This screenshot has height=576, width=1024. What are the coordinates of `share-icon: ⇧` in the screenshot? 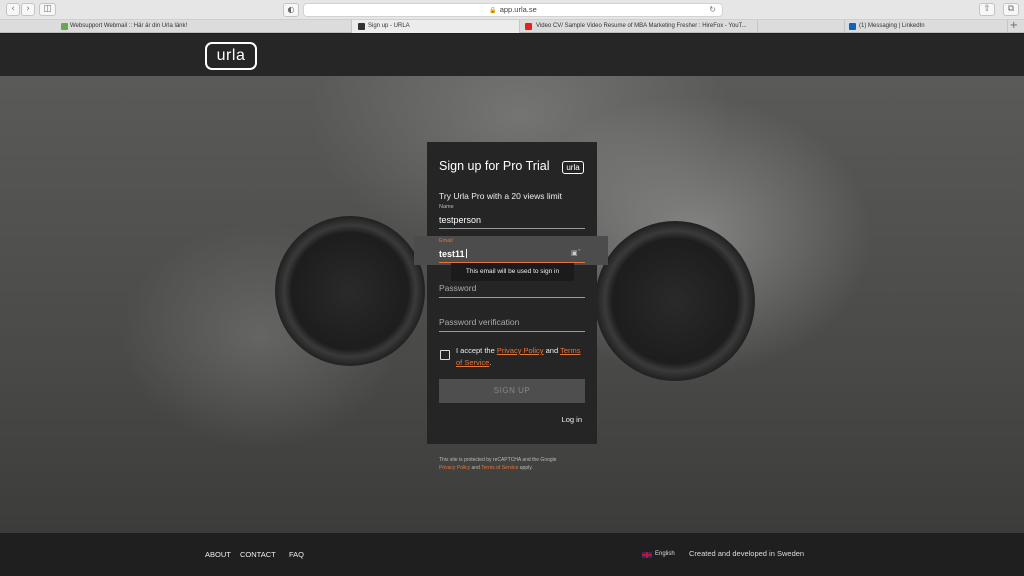 It's located at (987, 9).